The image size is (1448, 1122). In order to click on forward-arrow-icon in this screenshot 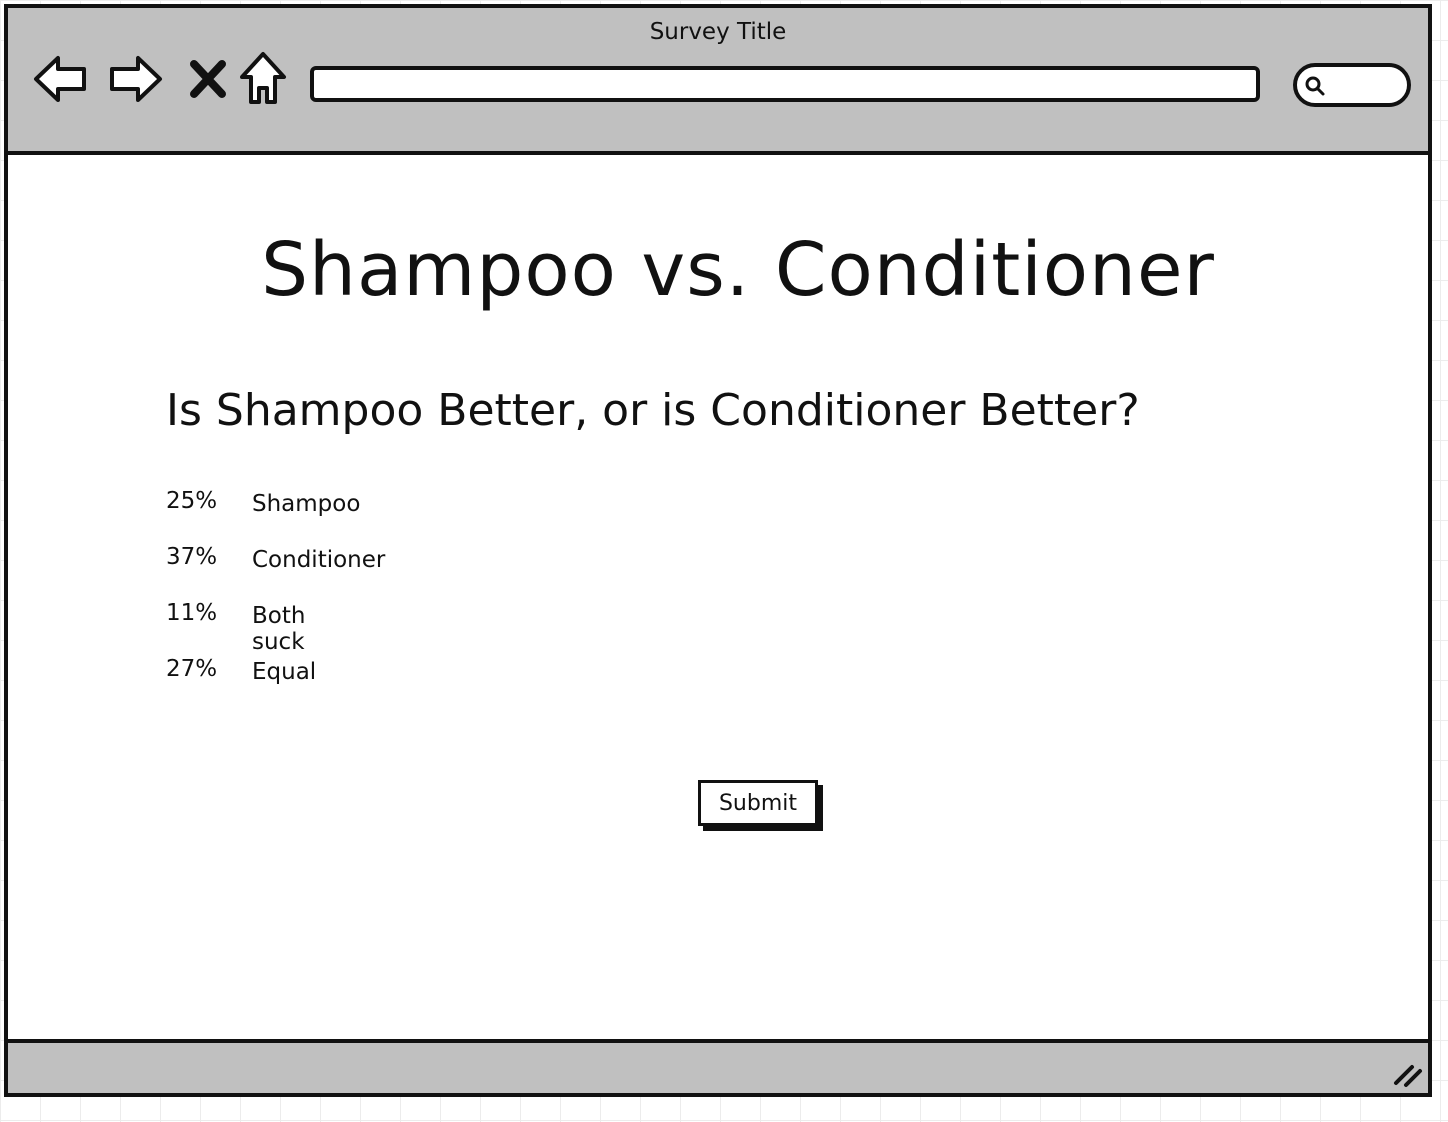, I will do `click(136, 79)`.